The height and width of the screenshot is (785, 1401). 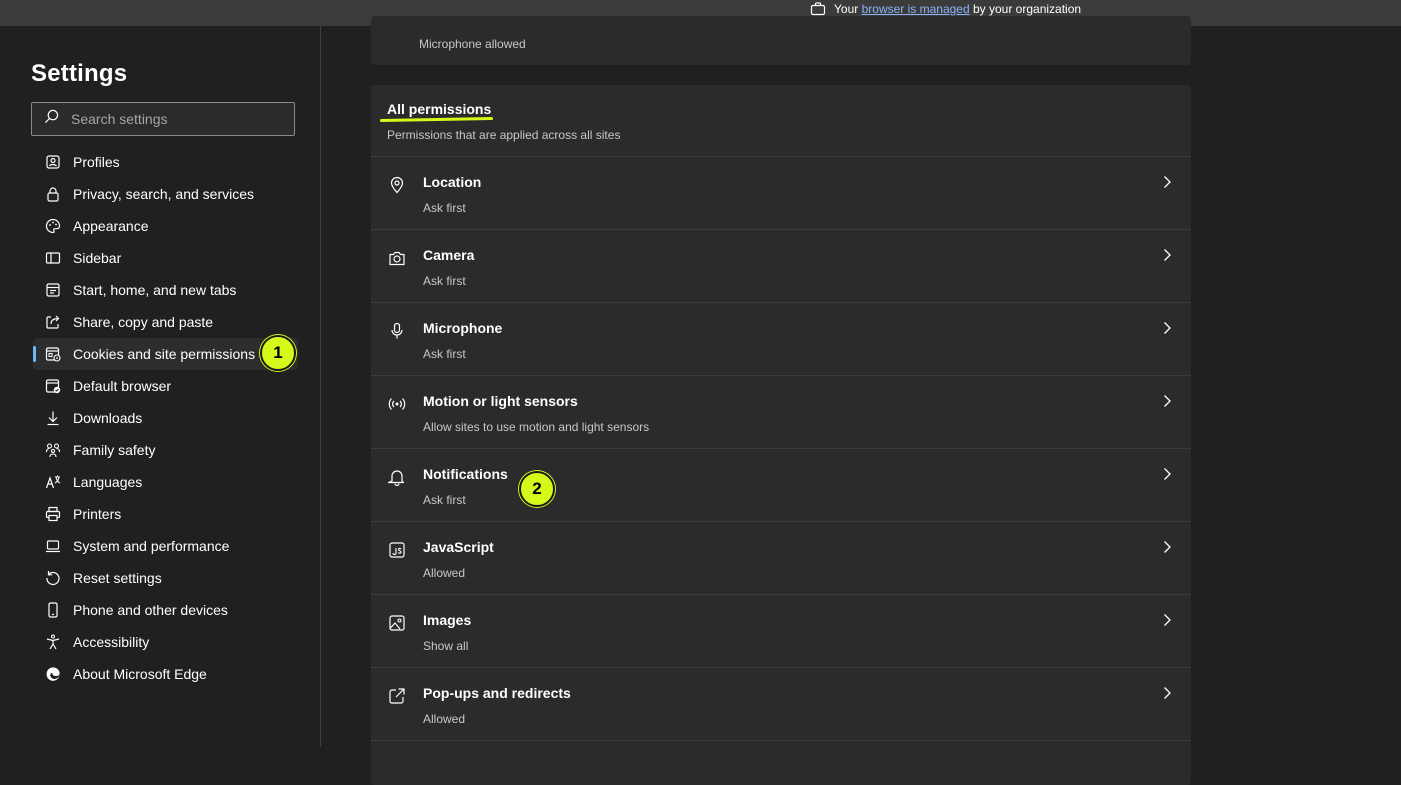 What do you see at coordinates (53, 386) in the screenshot?
I see `default-browser-icon` at bounding box center [53, 386].